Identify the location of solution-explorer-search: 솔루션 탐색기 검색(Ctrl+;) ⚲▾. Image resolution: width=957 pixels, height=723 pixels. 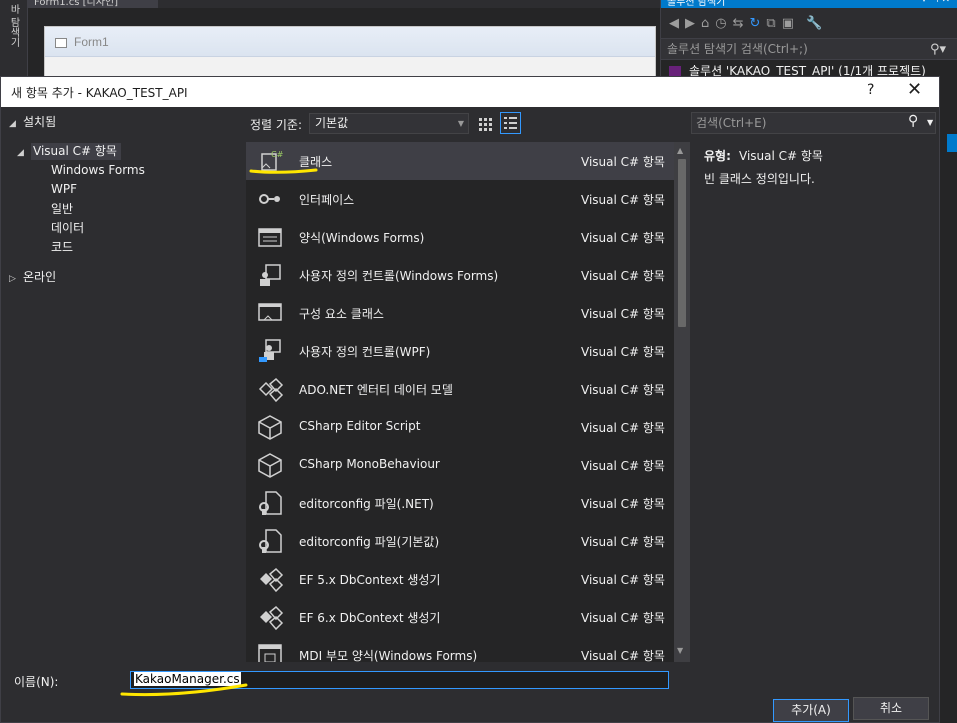
(809, 49).